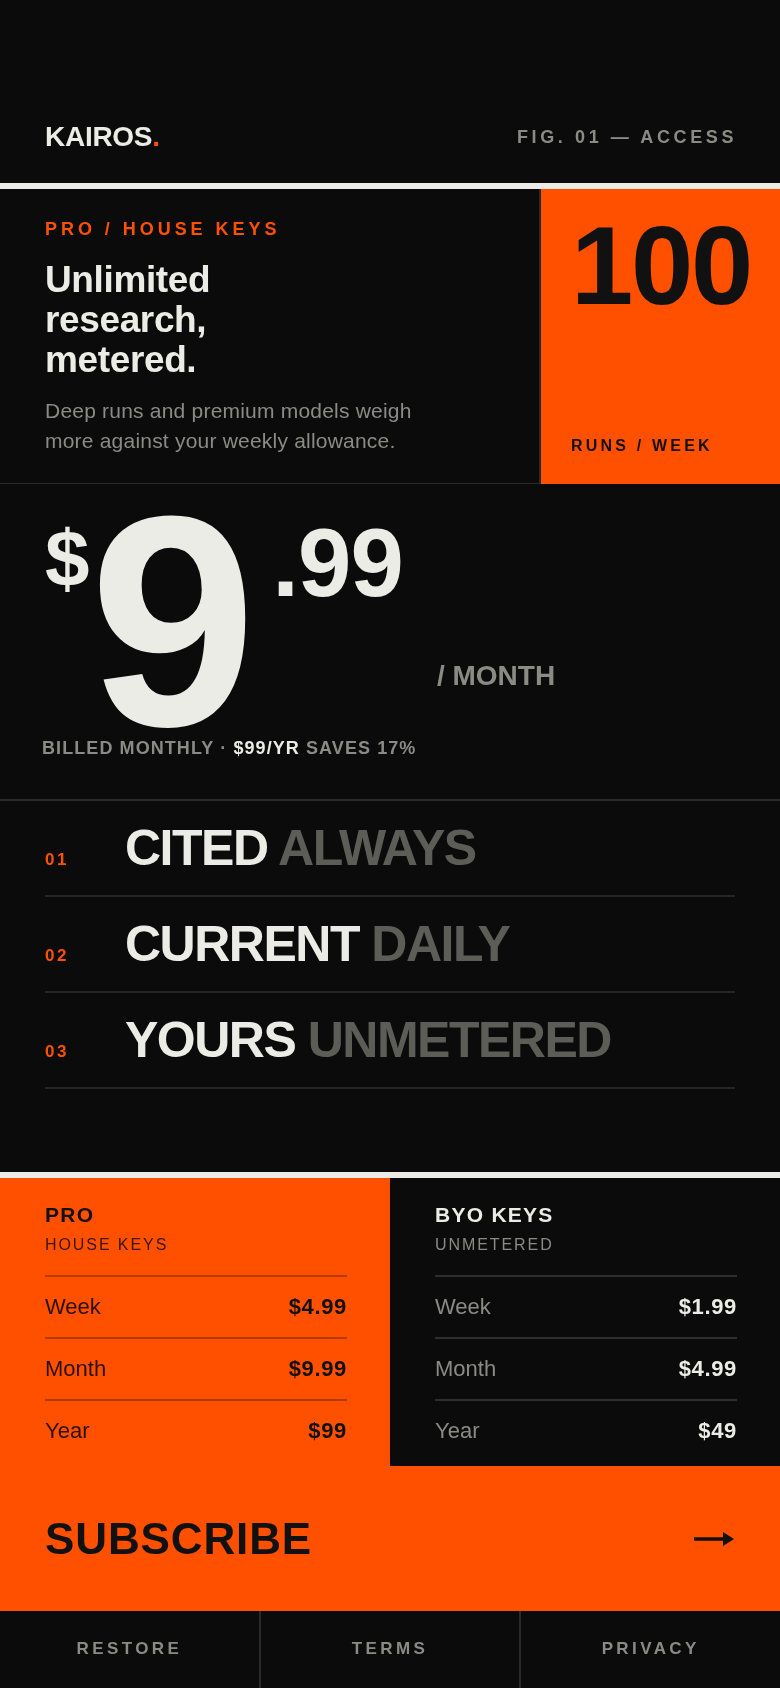  What do you see at coordinates (627, 137) in the screenshot?
I see `figure-label: FIG. 01 — ACCESS` at bounding box center [627, 137].